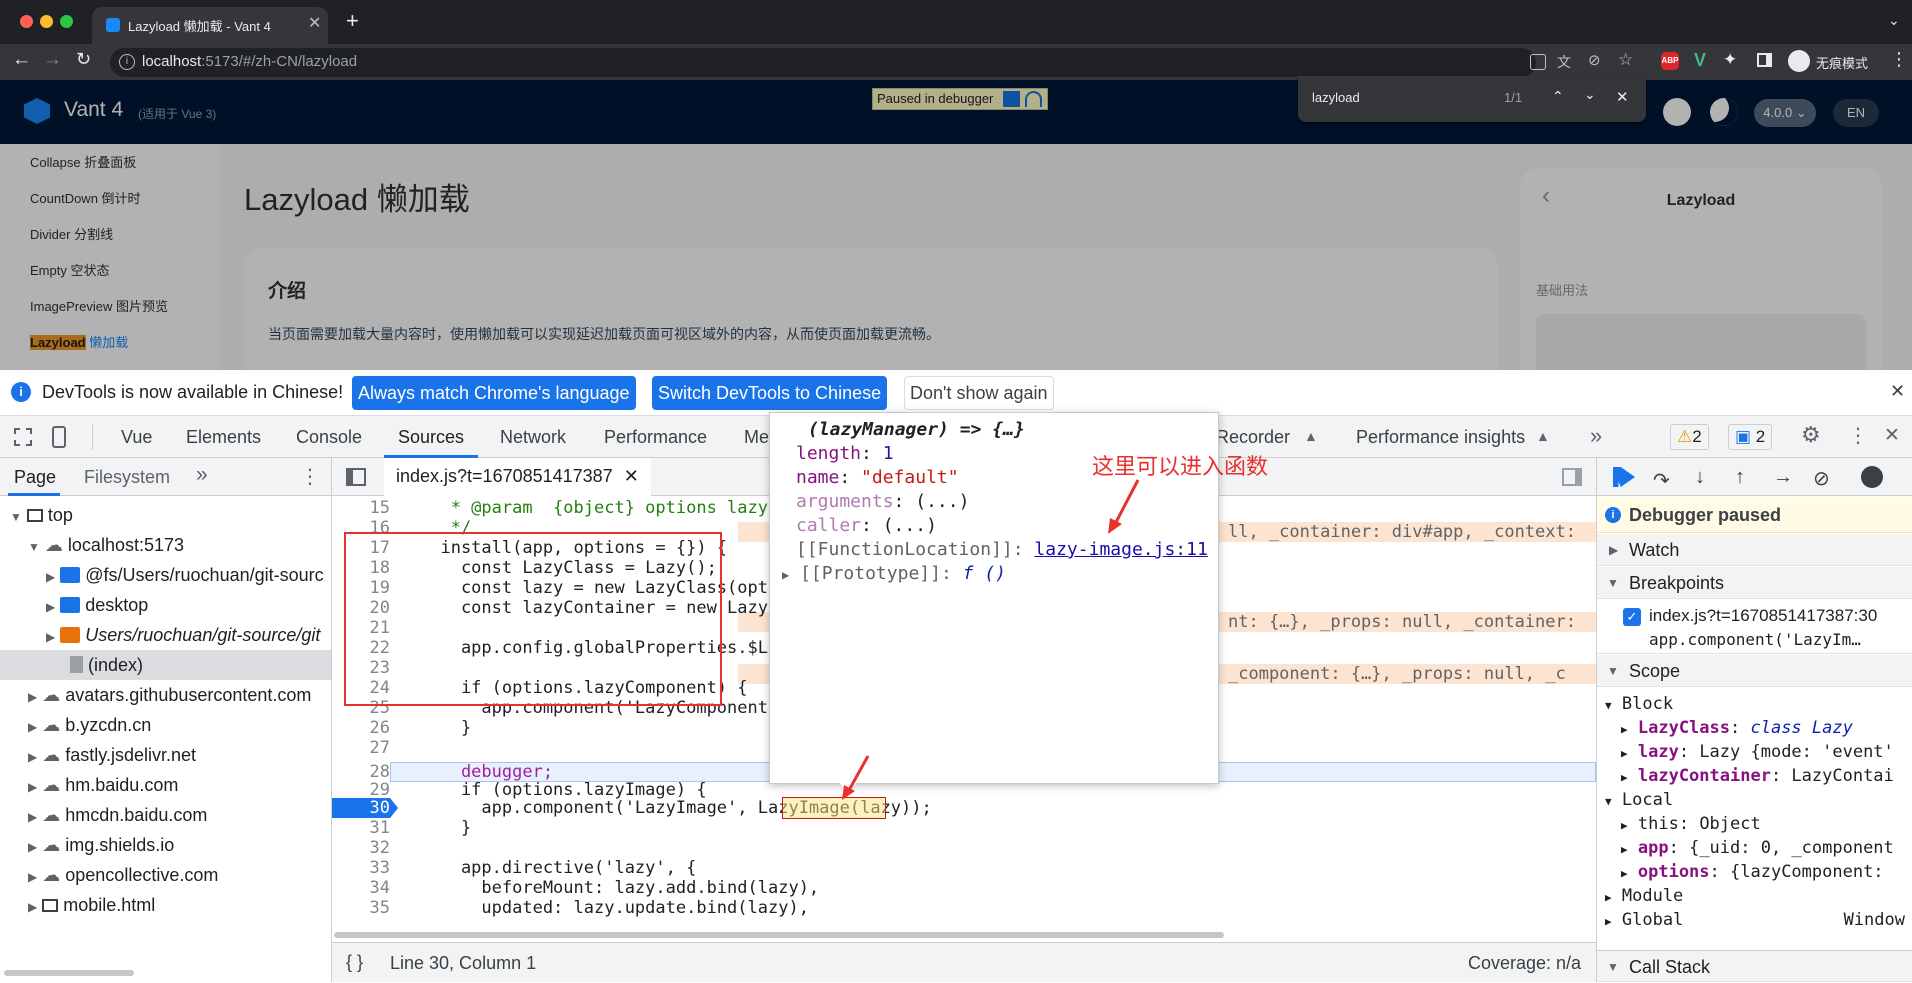  I want to click on more-tabs-icon: », so click(1596, 436).